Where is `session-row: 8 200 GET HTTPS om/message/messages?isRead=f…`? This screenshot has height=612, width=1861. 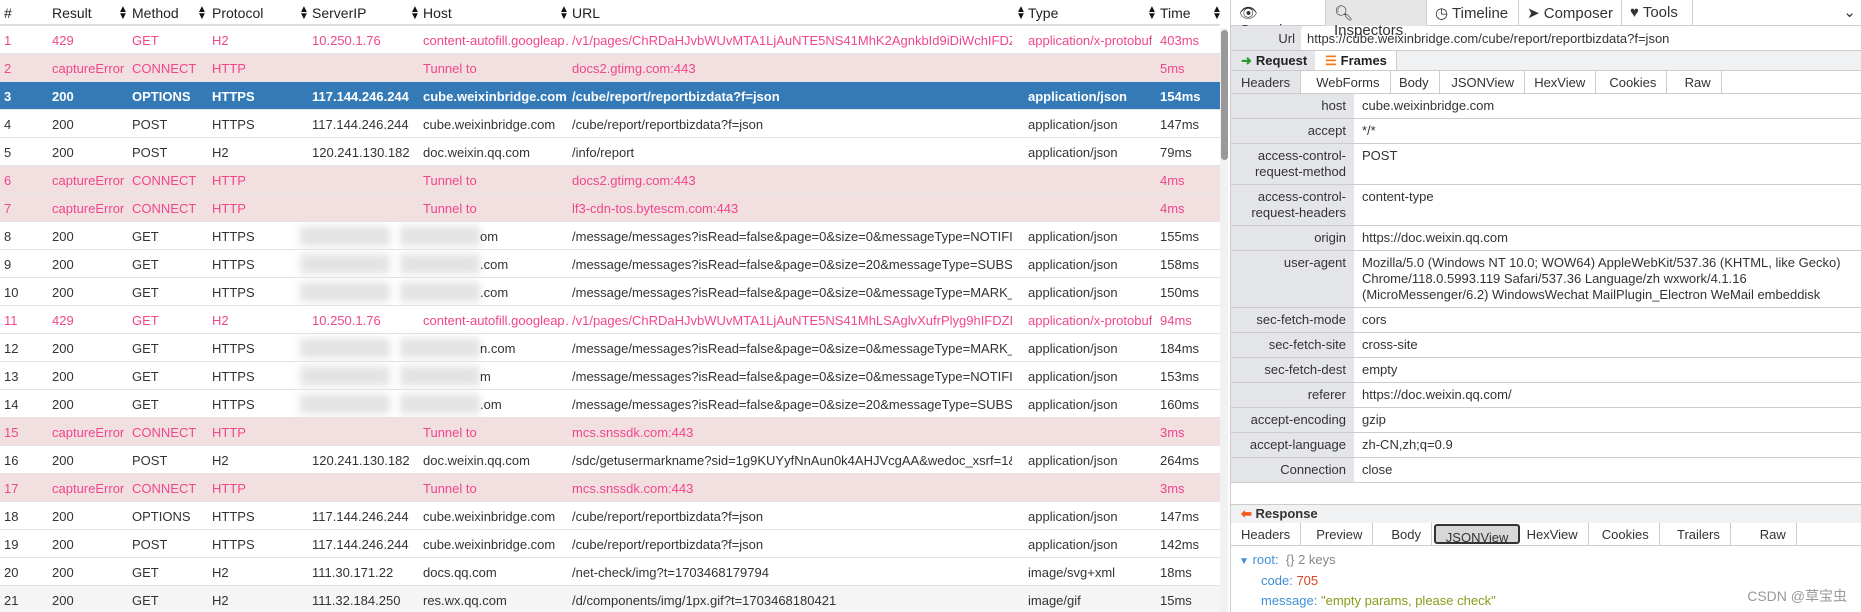 session-row: 8 200 GET HTTPS om/message/messages?isRead=f… is located at coordinates (610, 236).